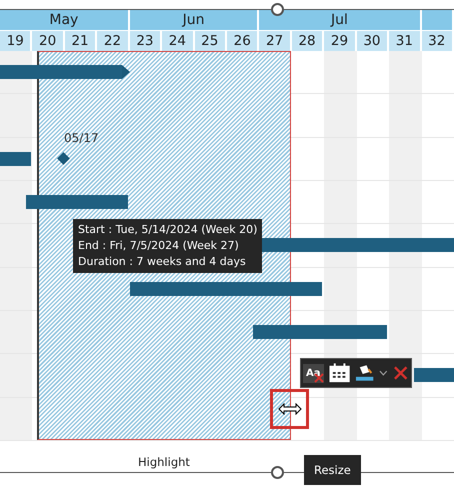  What do you see at coordinates (16, 41) in the screenshot?
I see `week-header: 19` at bounding box center [16, 41].